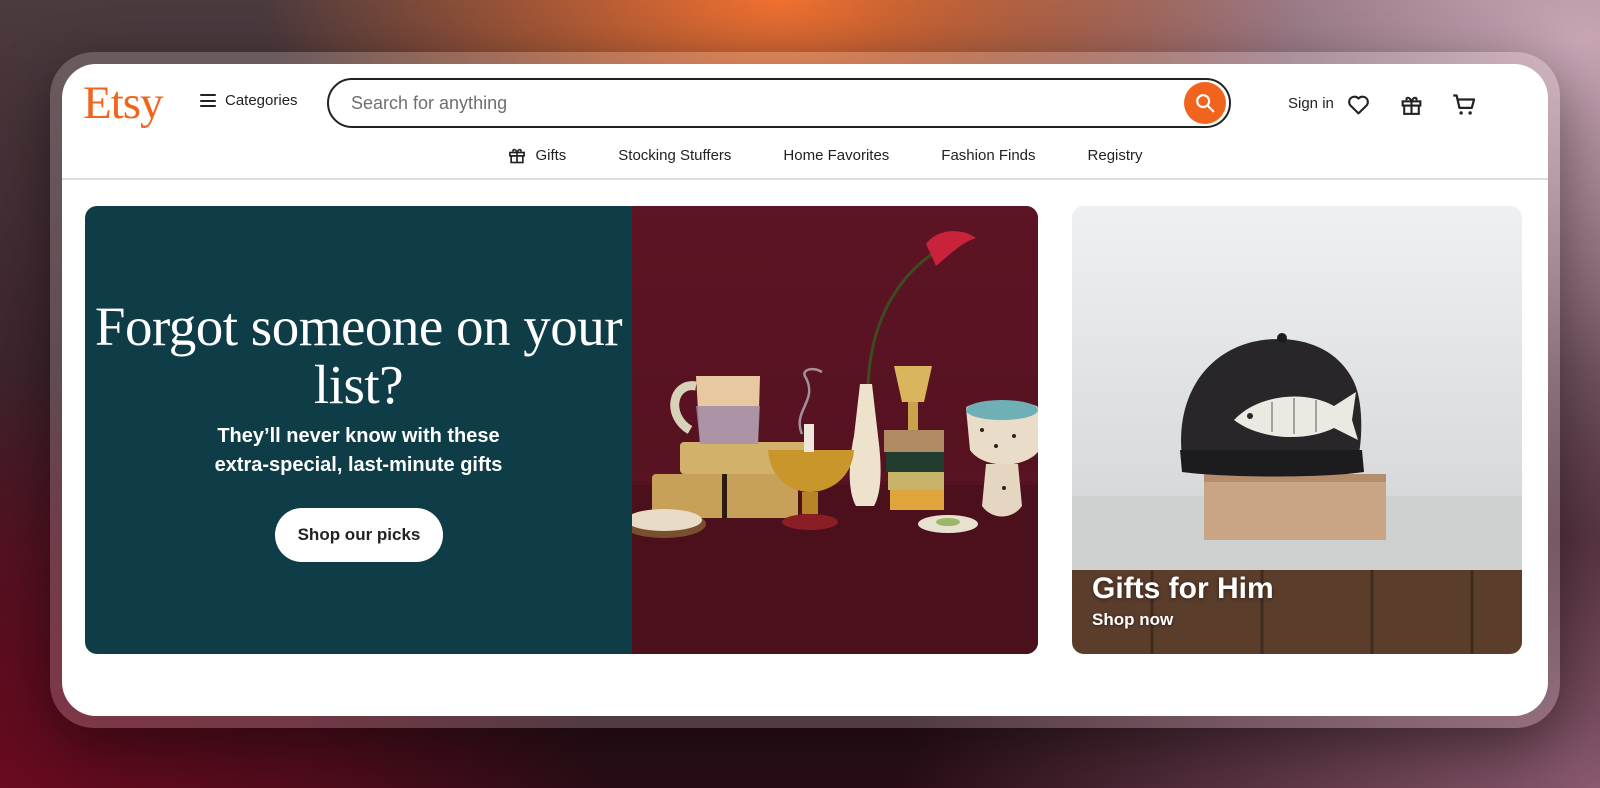  What do you see at coordinates (208, 100) in the screenshot?
I see `menu-icon` at bounding box center [208, 100].